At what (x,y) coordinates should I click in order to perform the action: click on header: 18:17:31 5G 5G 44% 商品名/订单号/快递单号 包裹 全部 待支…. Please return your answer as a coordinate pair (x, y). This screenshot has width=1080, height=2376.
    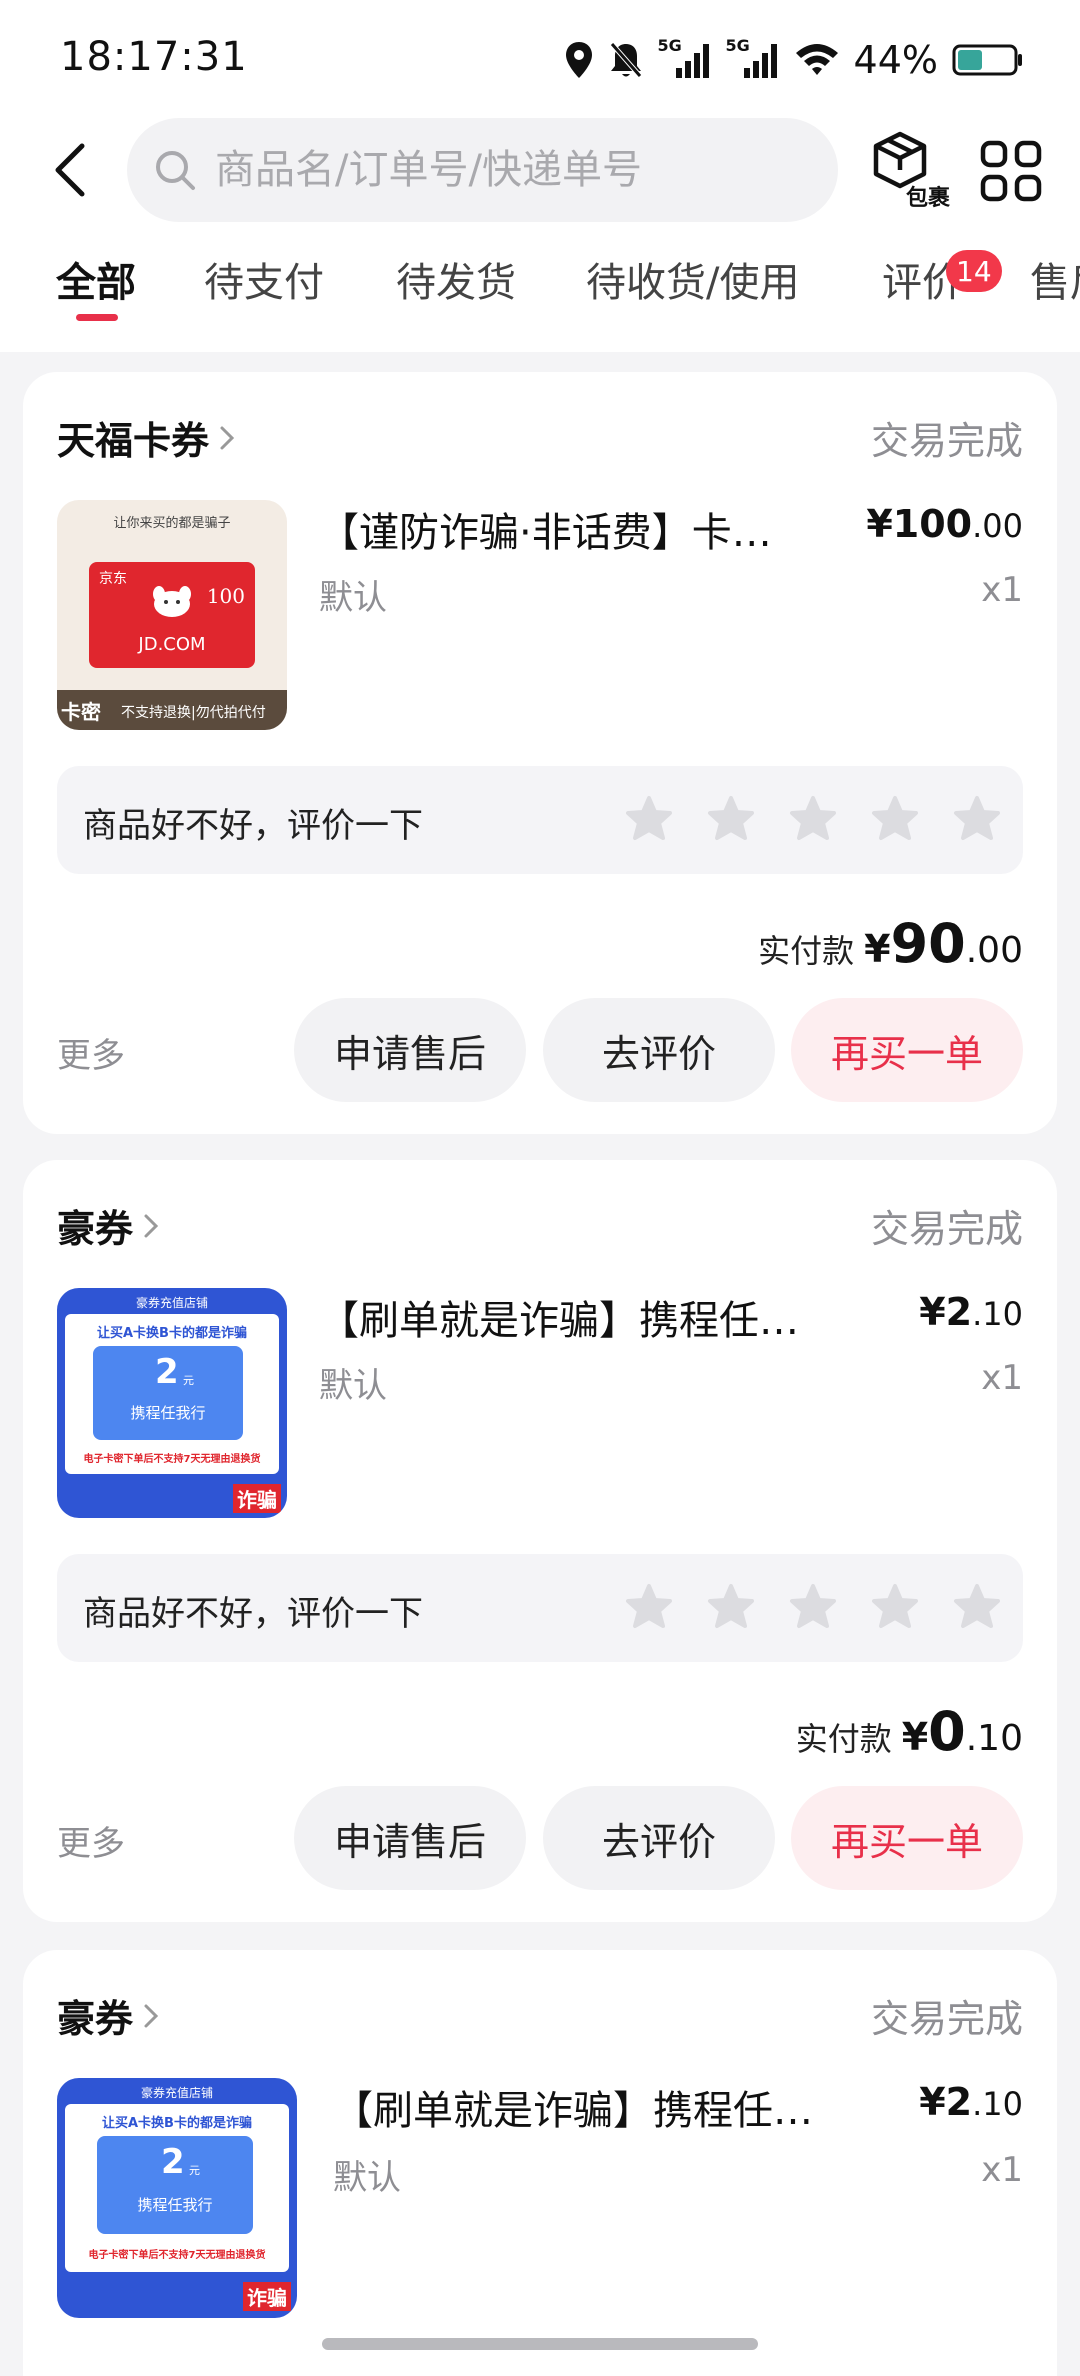
    Looking at the image, I should click on (540, 176).